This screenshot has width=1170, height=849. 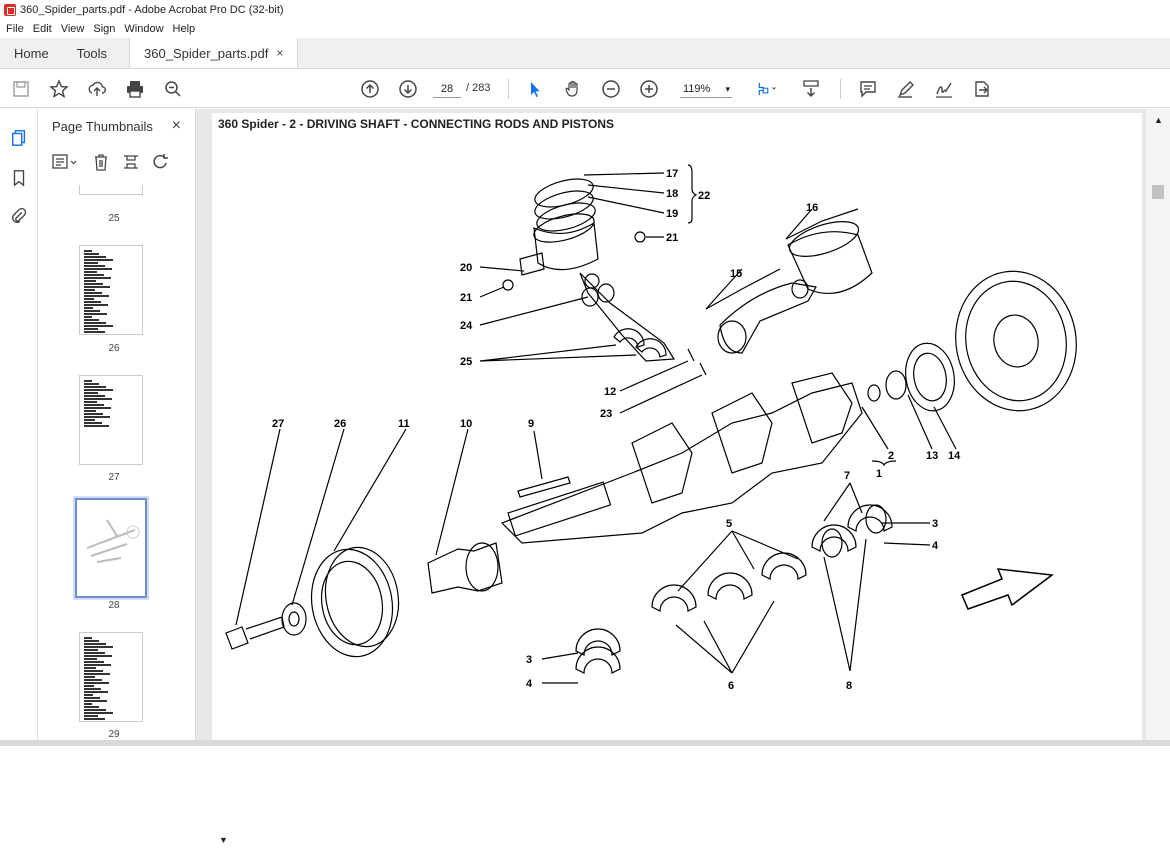 What do you see at coordinates (206, 53) in the screenshot?
I see `tab-document-label: 360_Spider_parts.pdf` at bounding box center [206, 53].